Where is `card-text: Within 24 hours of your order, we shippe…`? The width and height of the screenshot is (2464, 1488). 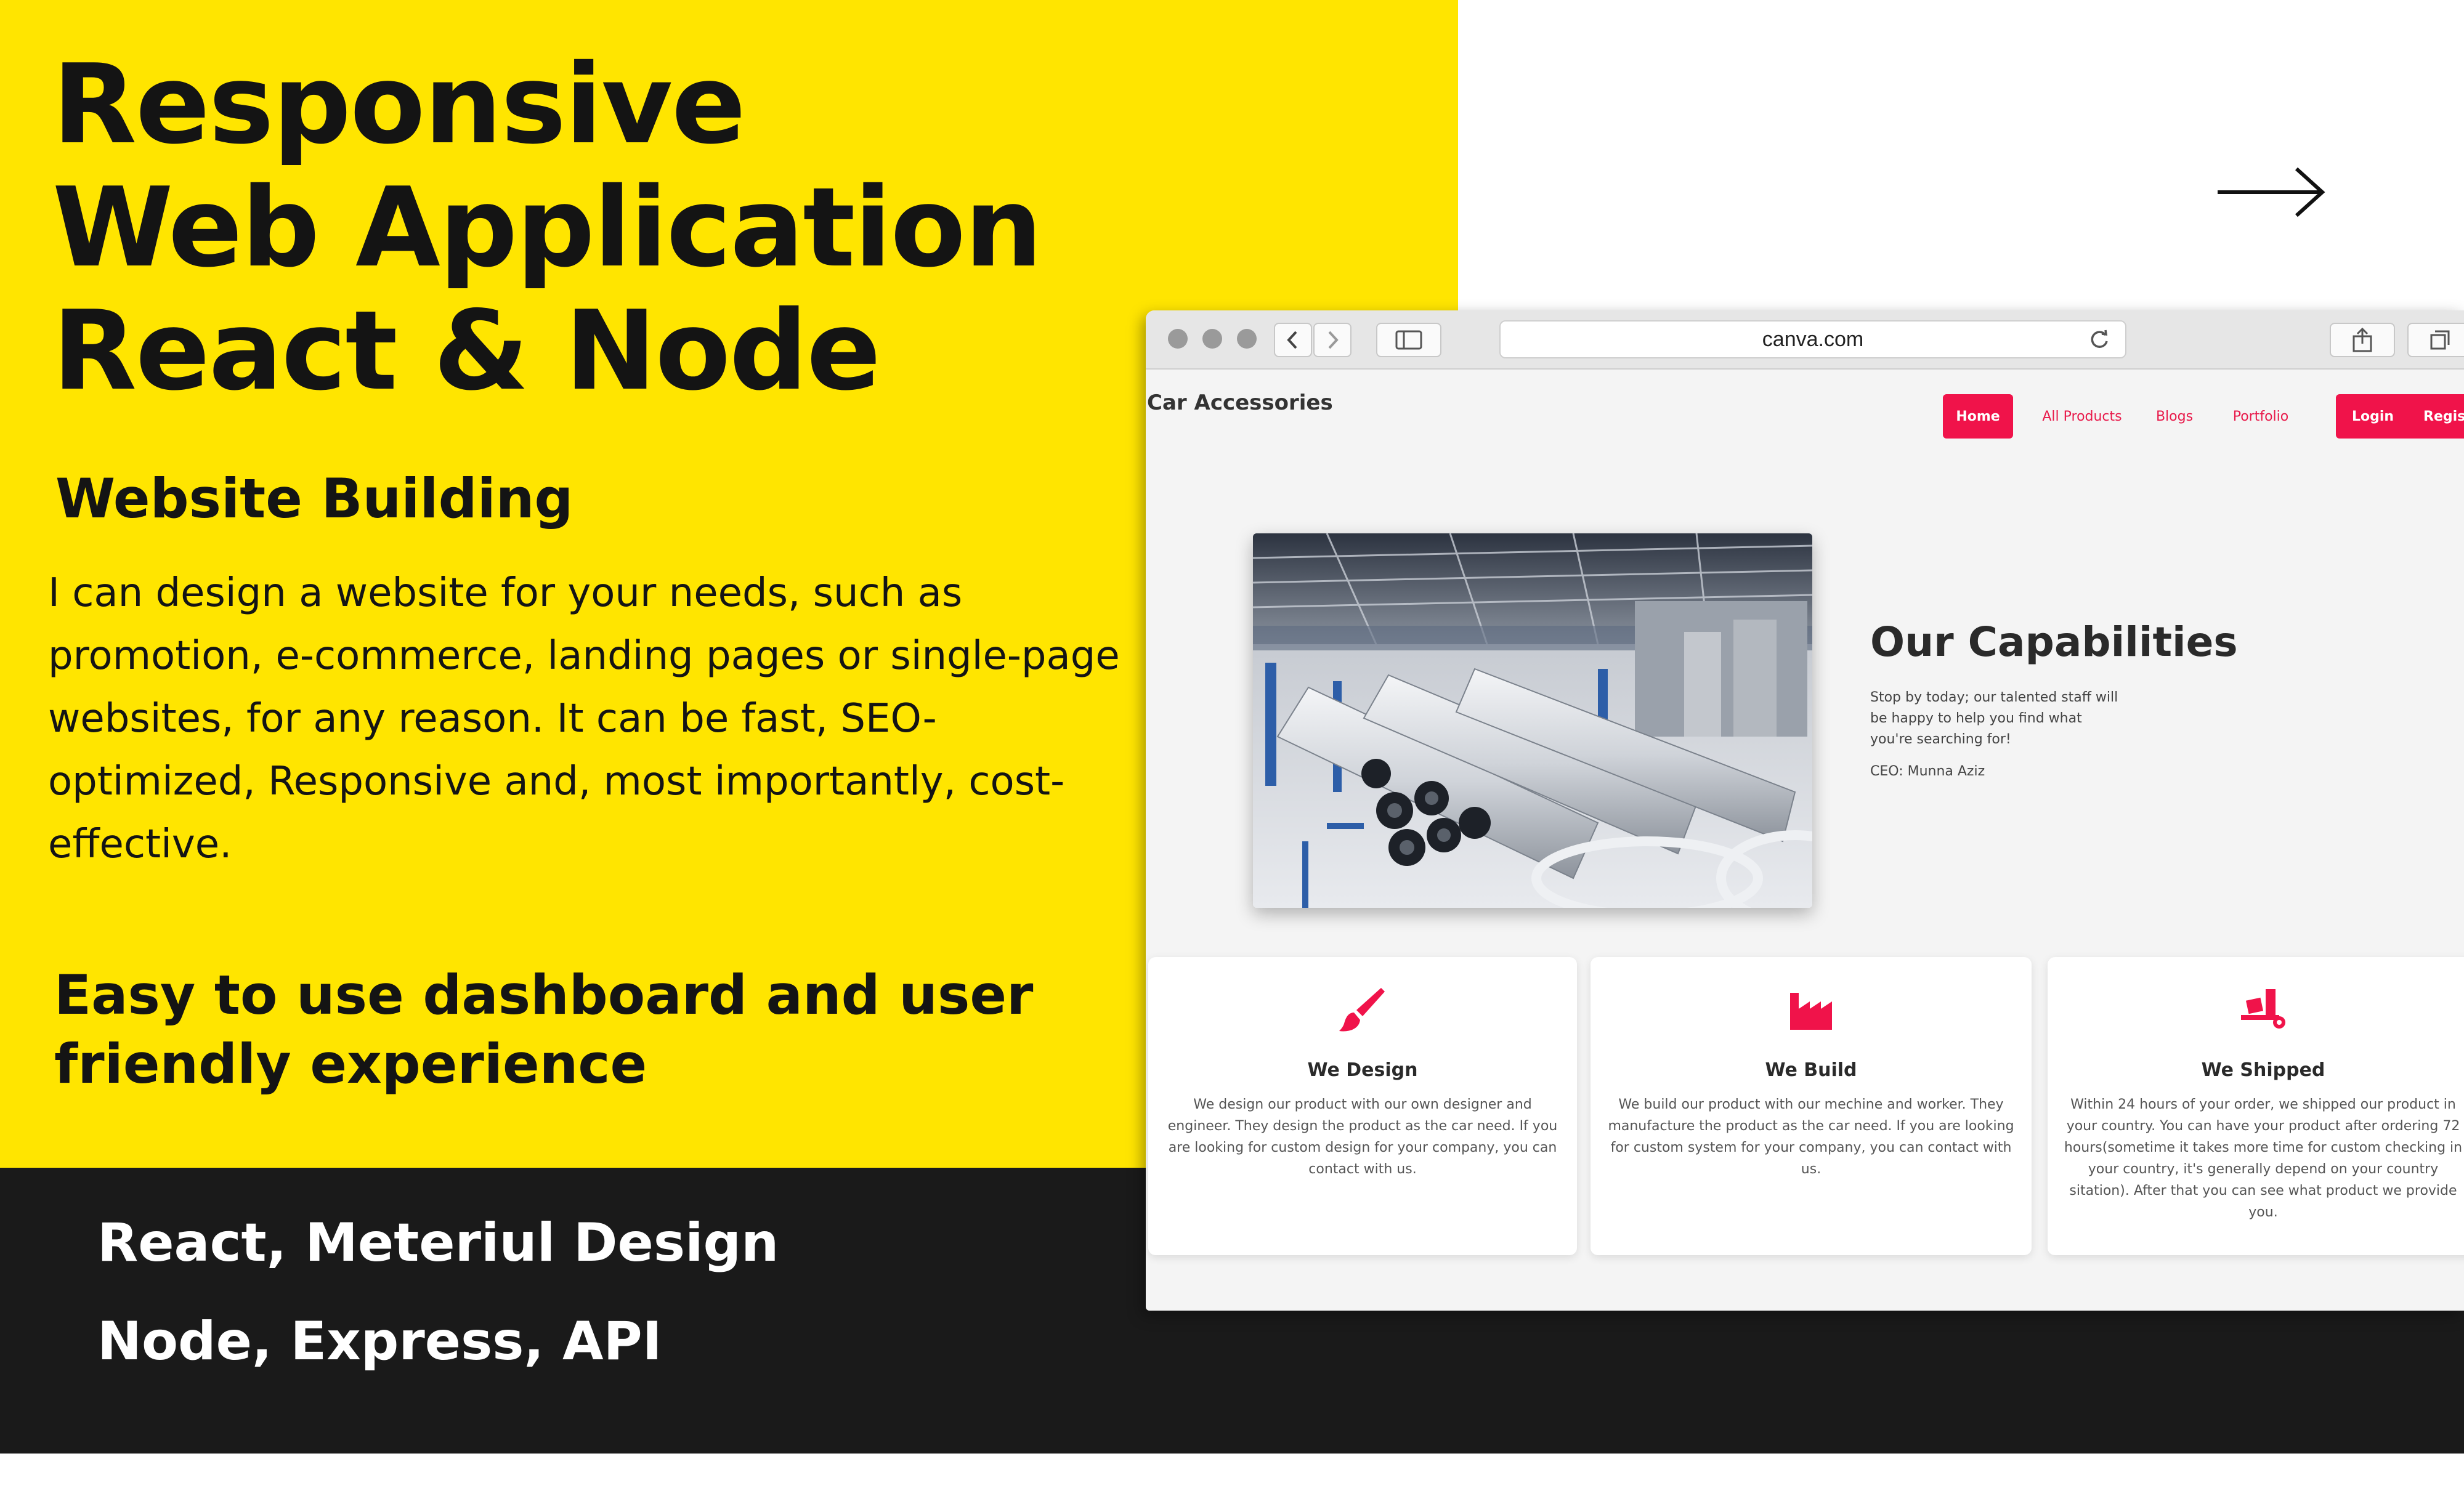 card-text: Within 24 hours of your order, we shippe… is located at coordinates (2263, 1158).